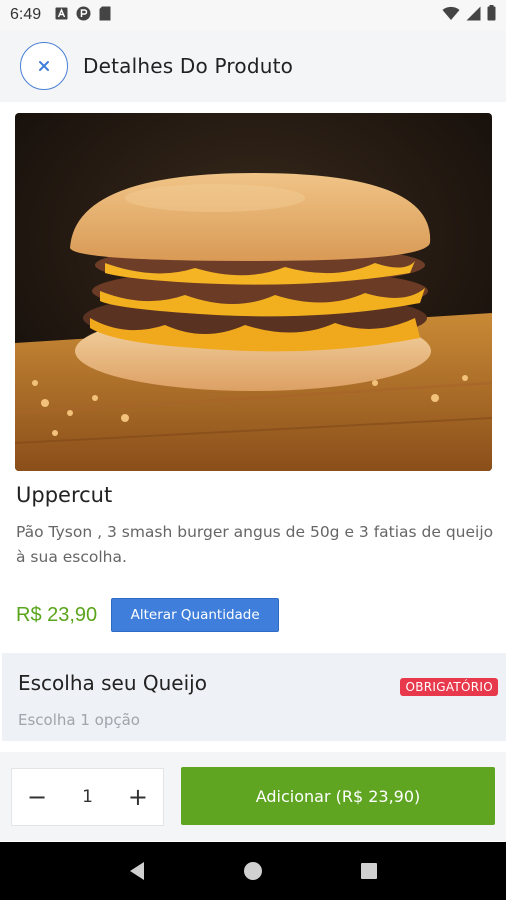 Image resolution: width=506 pixels, height=900 pixels. Describe the element at coordinates (79, 720) in the screenshot. I see `option-group-subtitle: Escolha 1 opção` at that location.